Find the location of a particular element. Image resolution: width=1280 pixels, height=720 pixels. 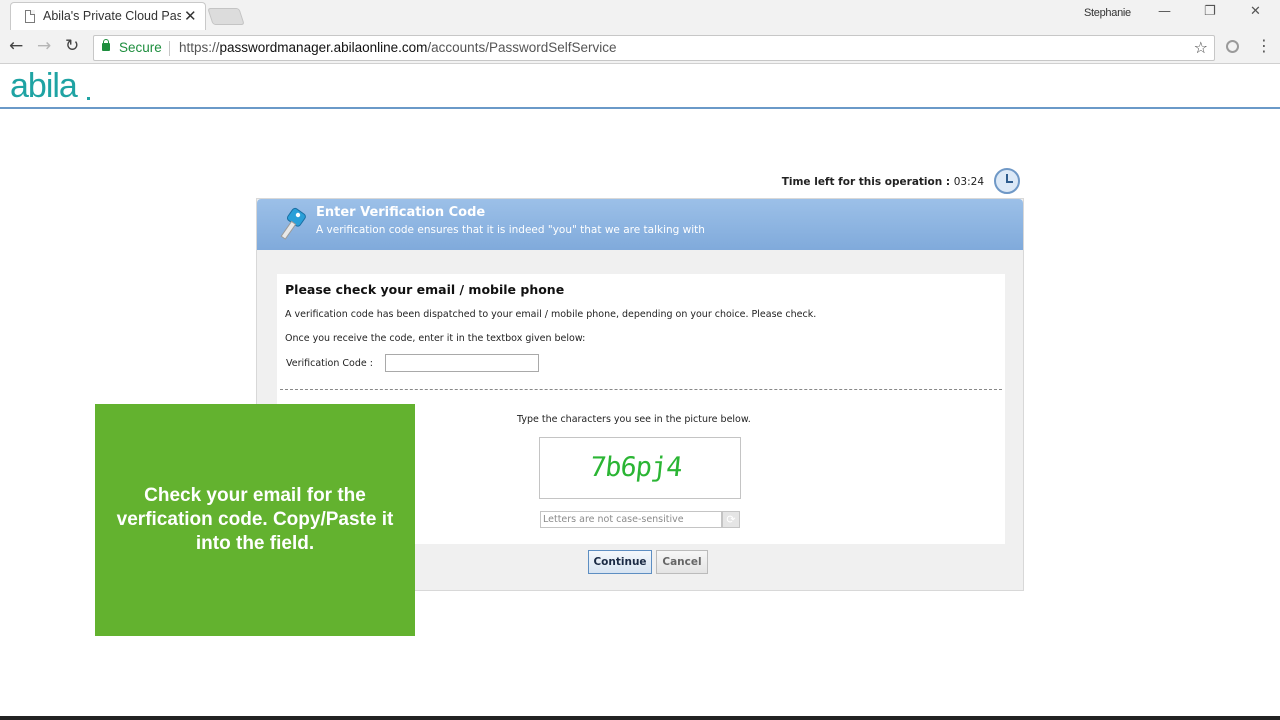

key-icon is located at coordinates (293, 223).